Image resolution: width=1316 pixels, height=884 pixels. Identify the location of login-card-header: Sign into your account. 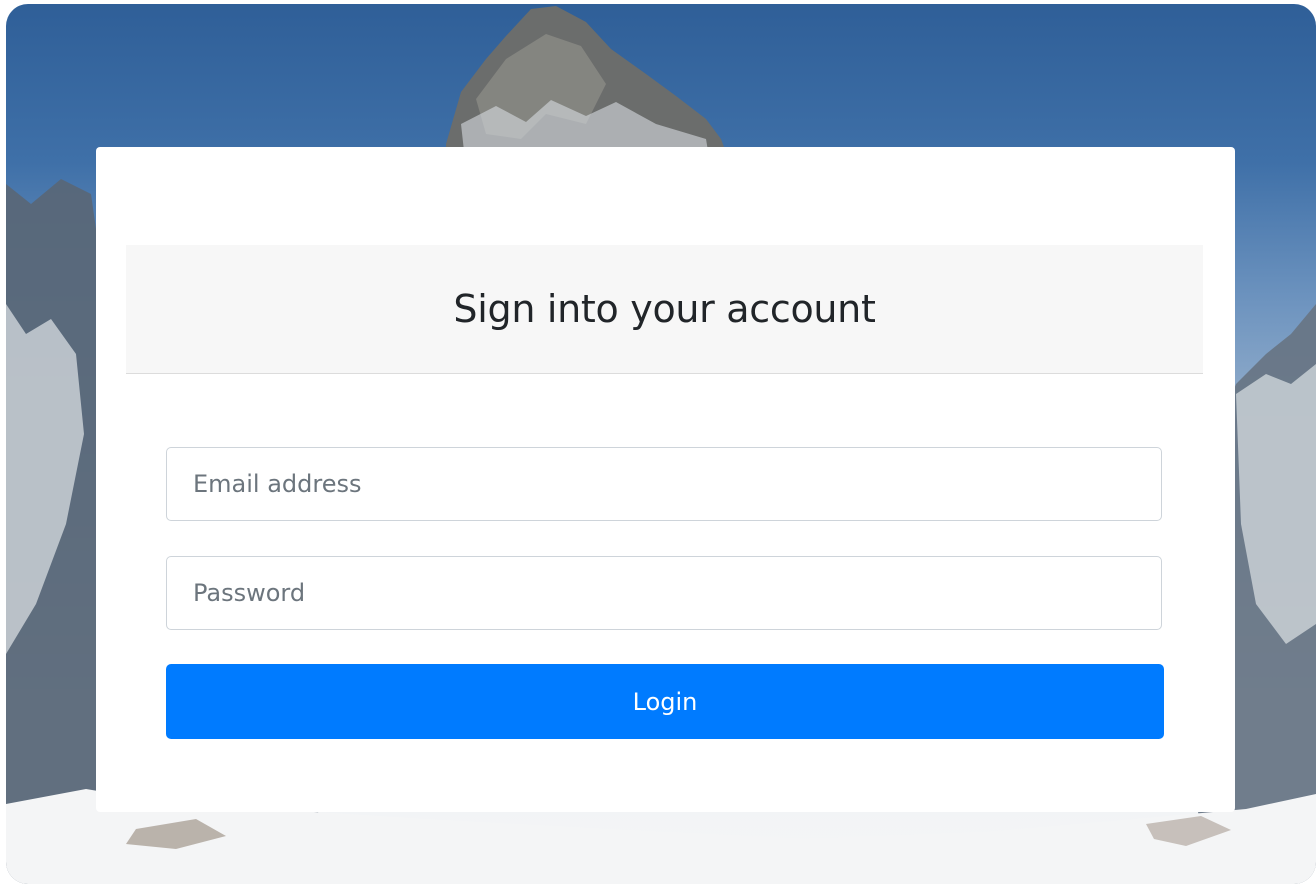
(664, 309).